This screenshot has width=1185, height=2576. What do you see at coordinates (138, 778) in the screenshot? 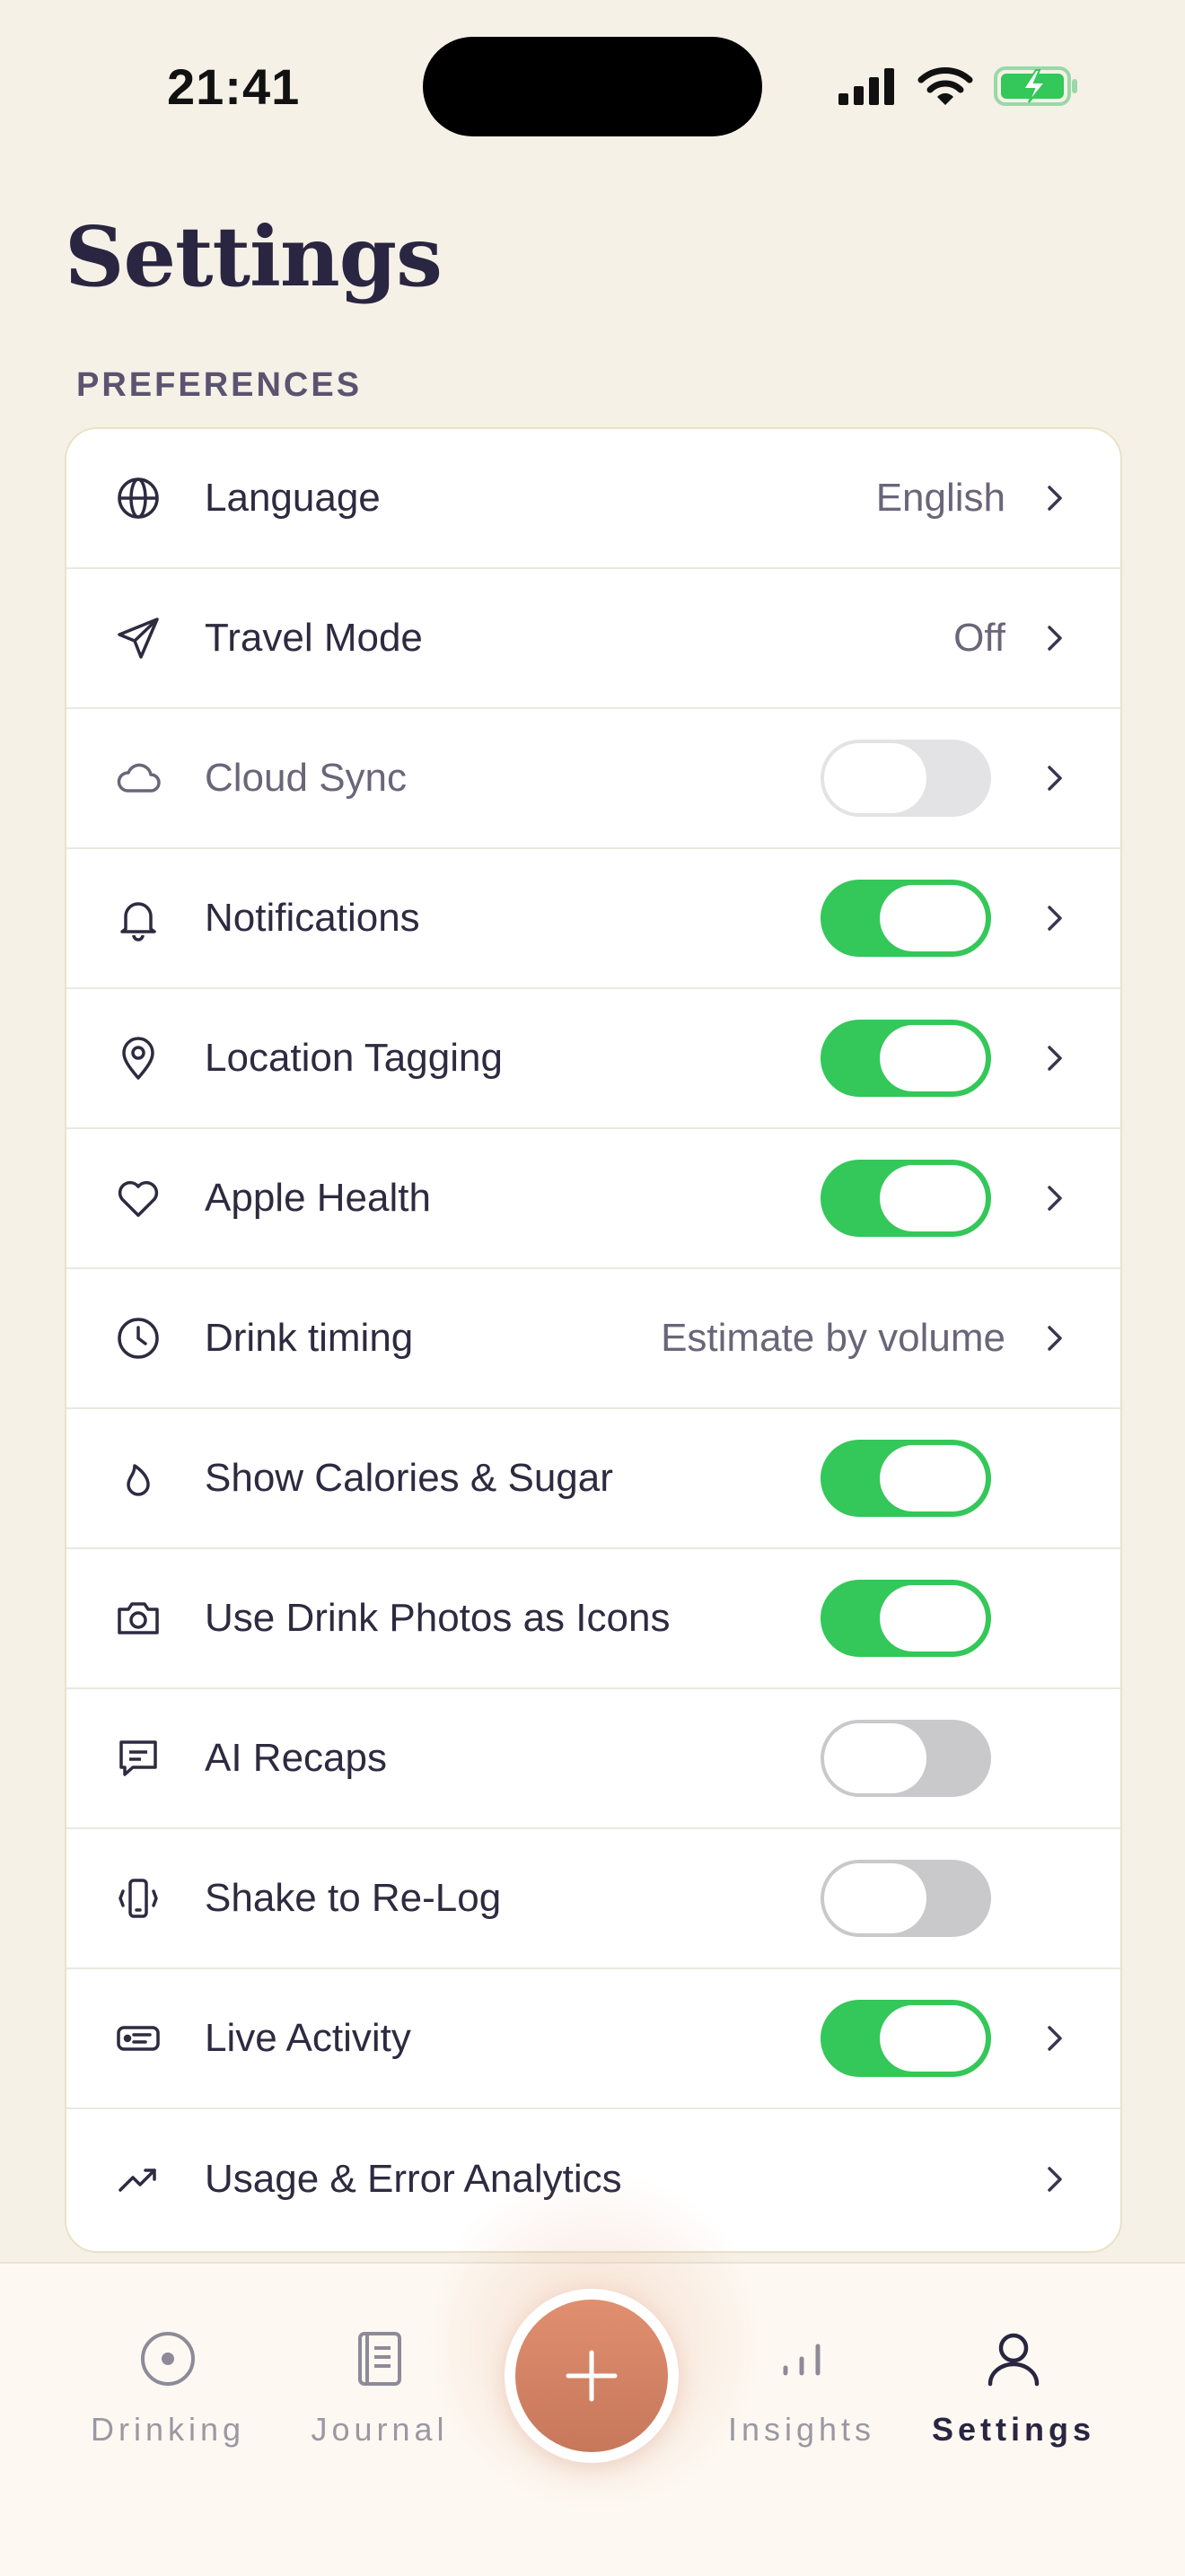
I see `cloud-icon` at bounding box center [138, 778].